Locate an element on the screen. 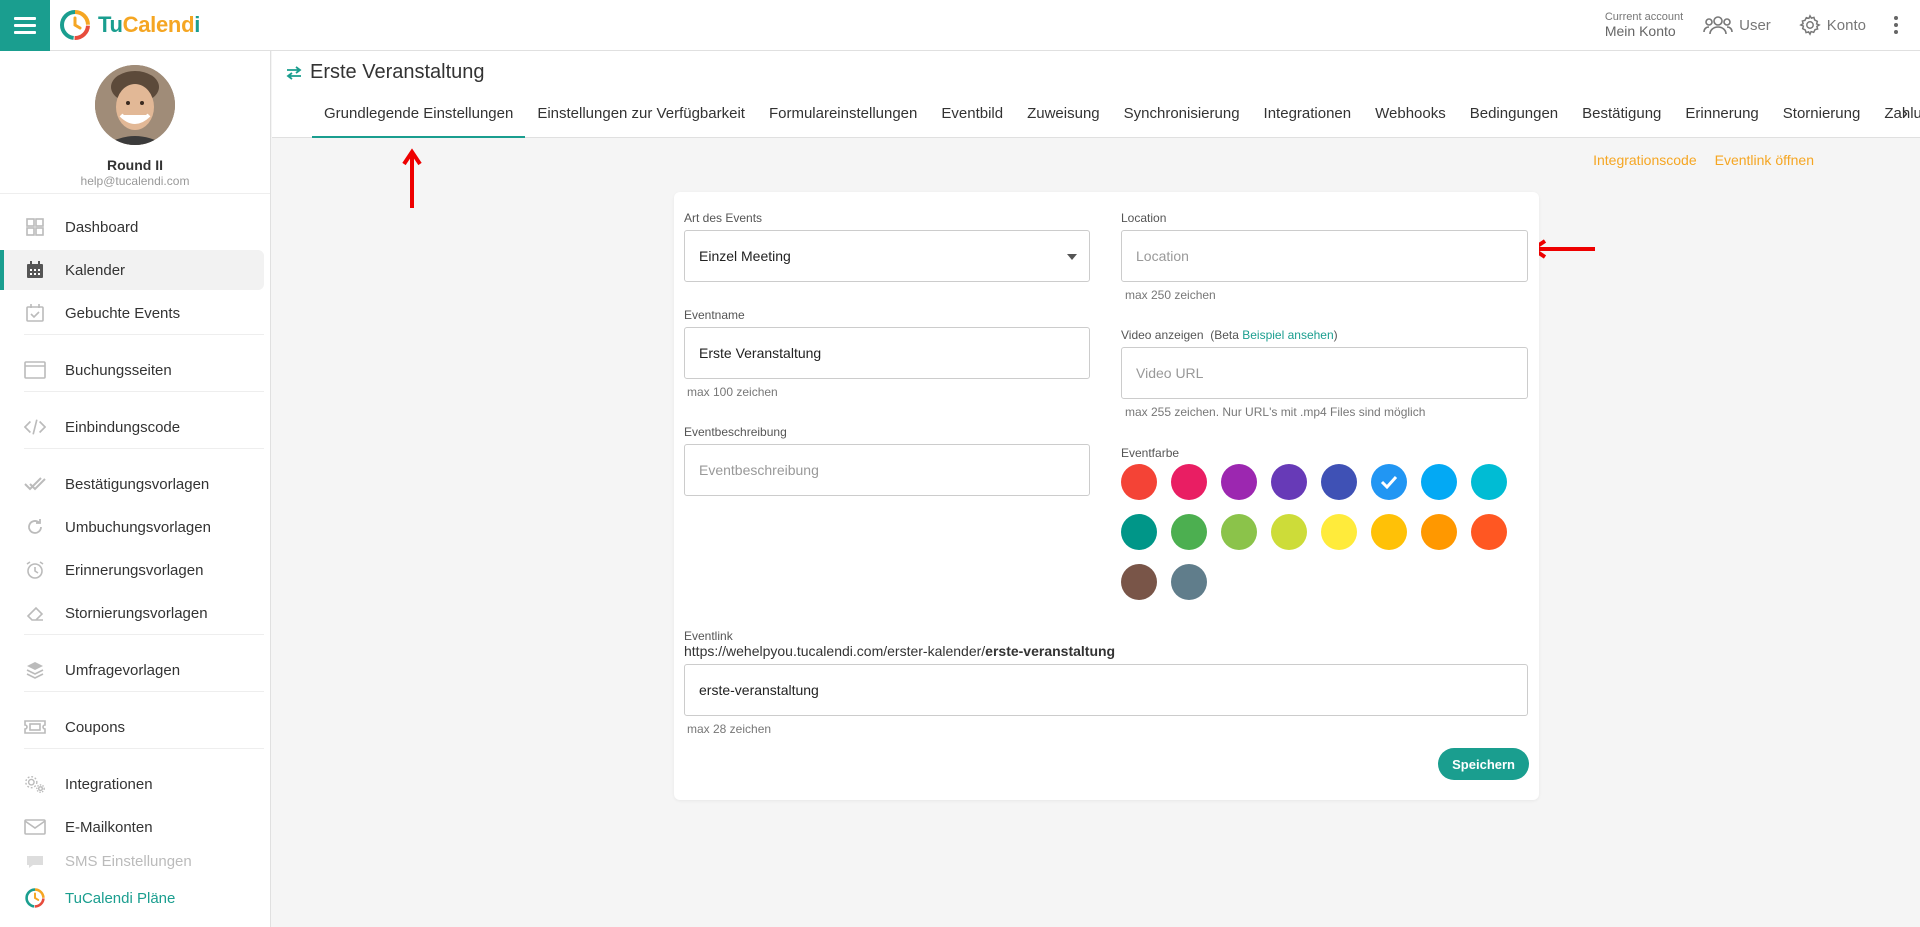 This screenshot has width=1920, height=927. video-url-input: Video URL is located at coordinates (1324, 373).